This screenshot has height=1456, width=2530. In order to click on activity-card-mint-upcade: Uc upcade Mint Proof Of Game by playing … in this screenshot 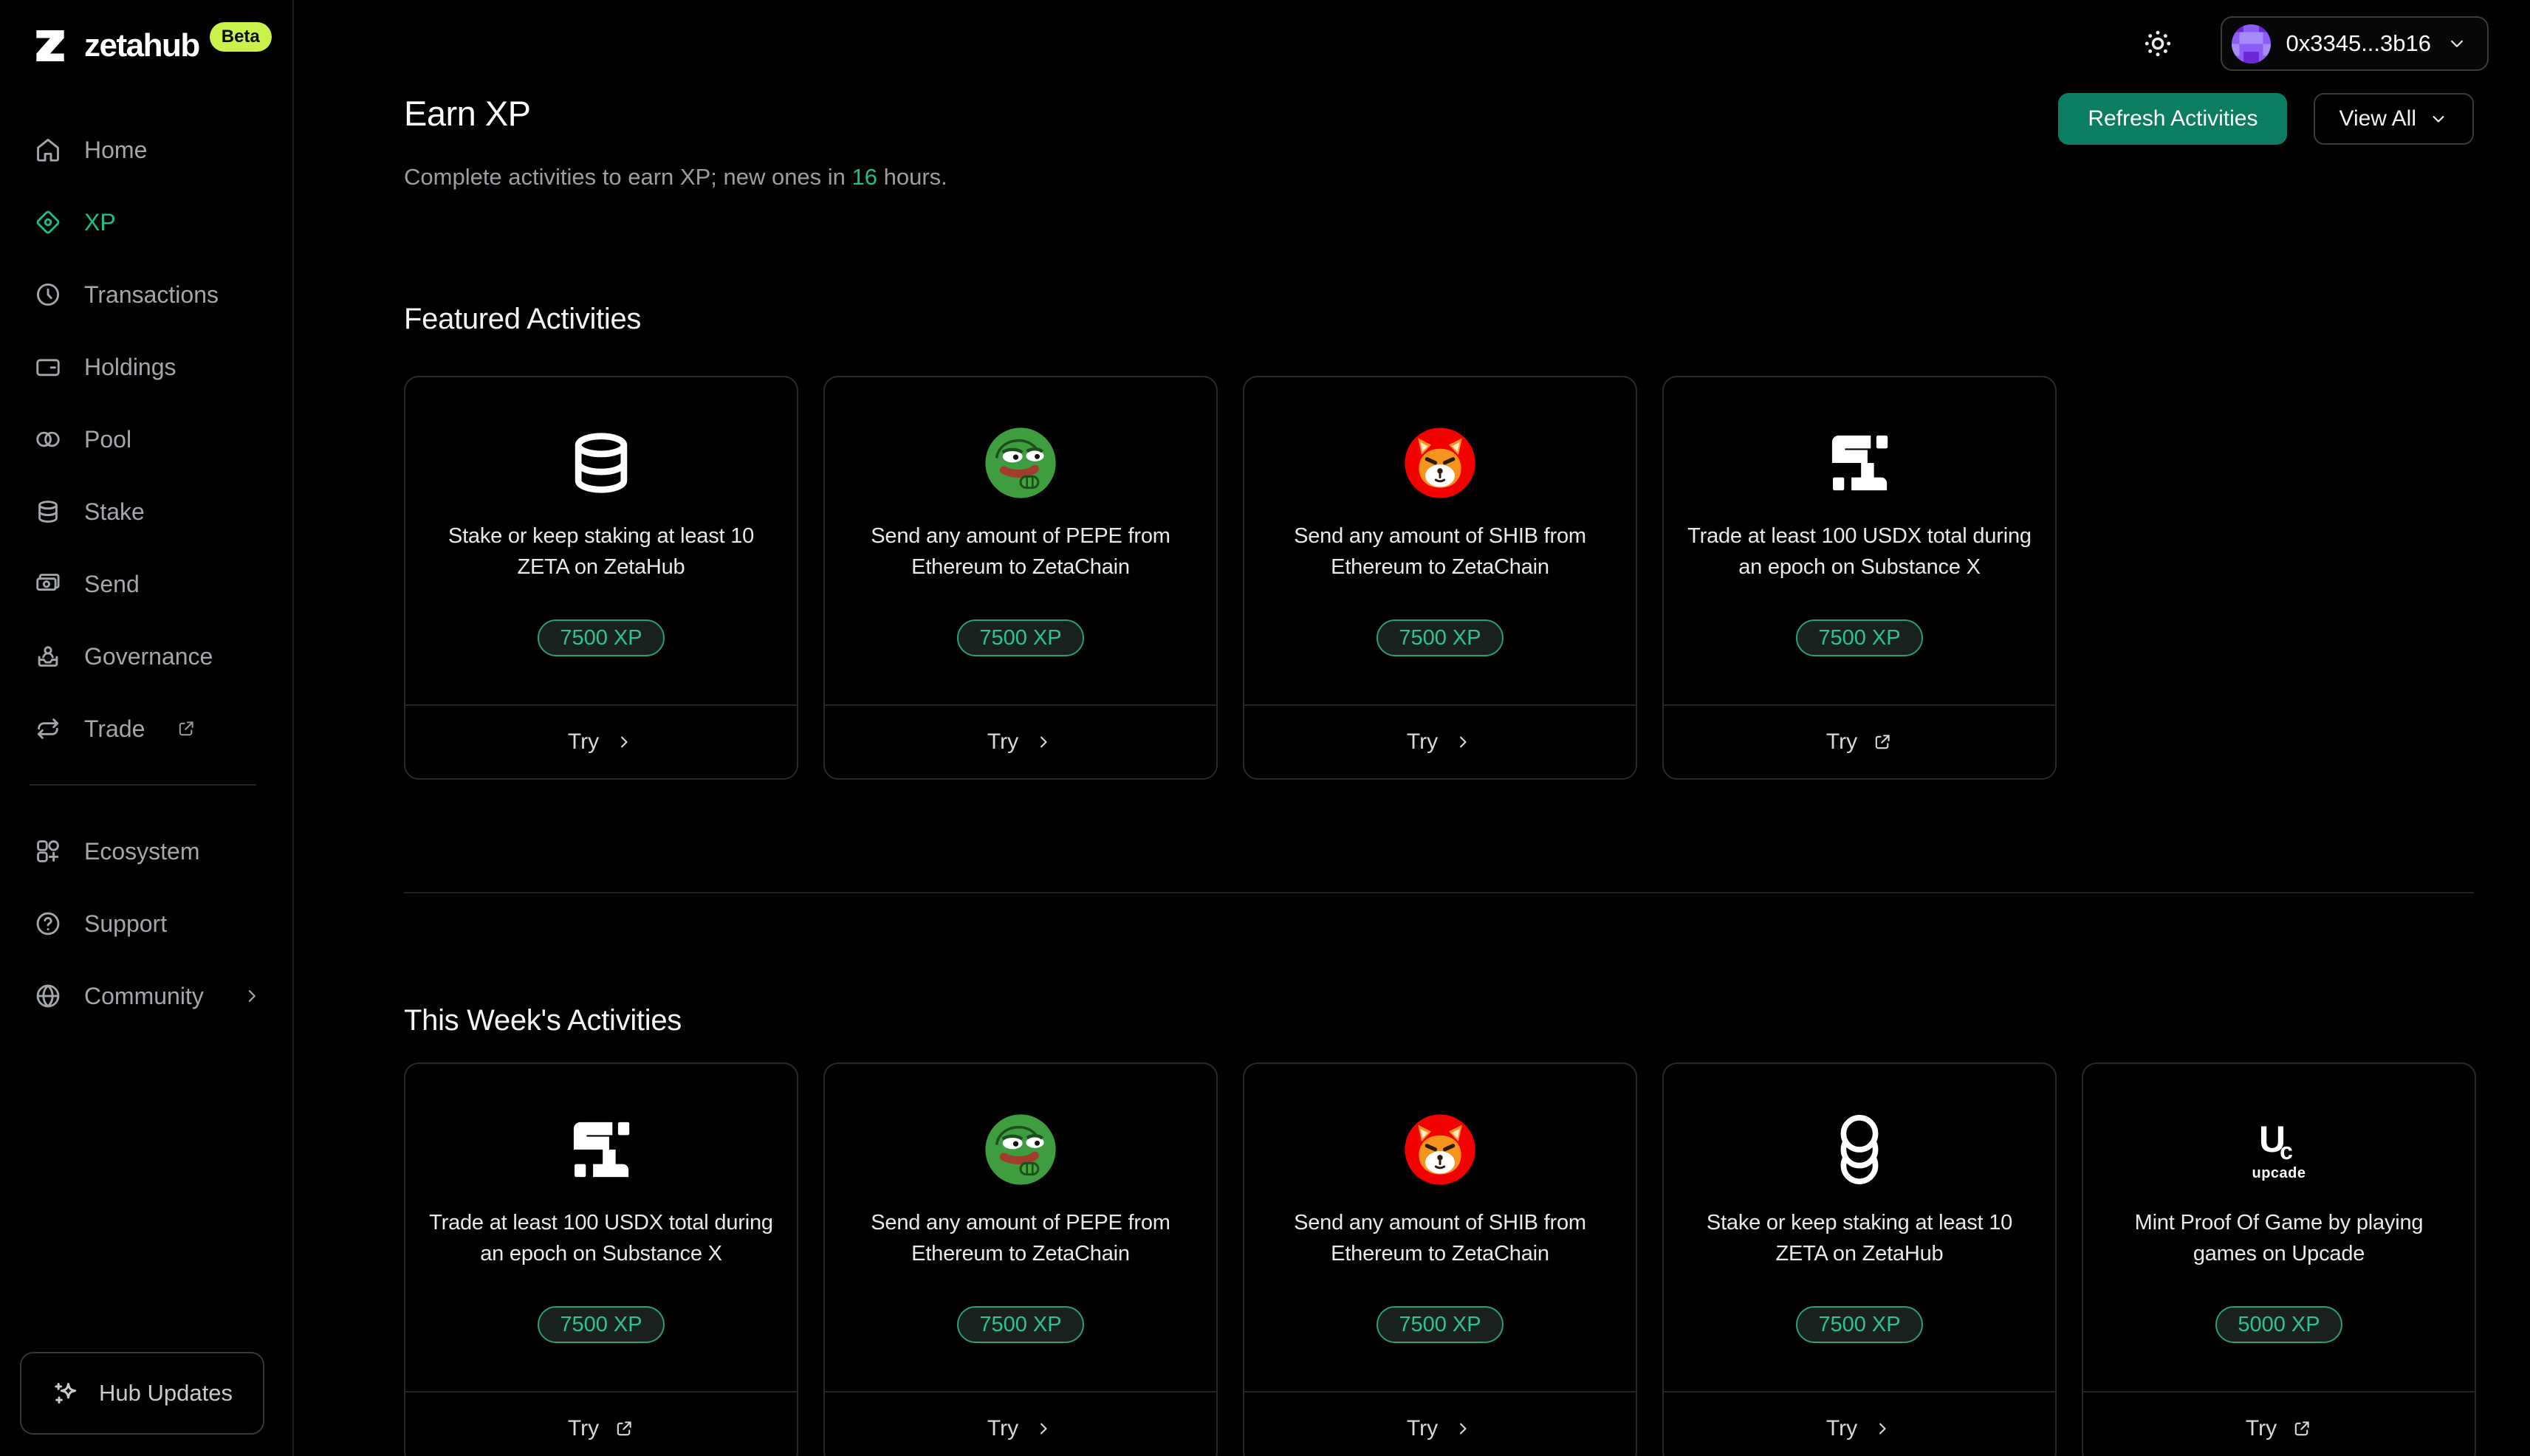, I will do `click(2279, 1259)`.